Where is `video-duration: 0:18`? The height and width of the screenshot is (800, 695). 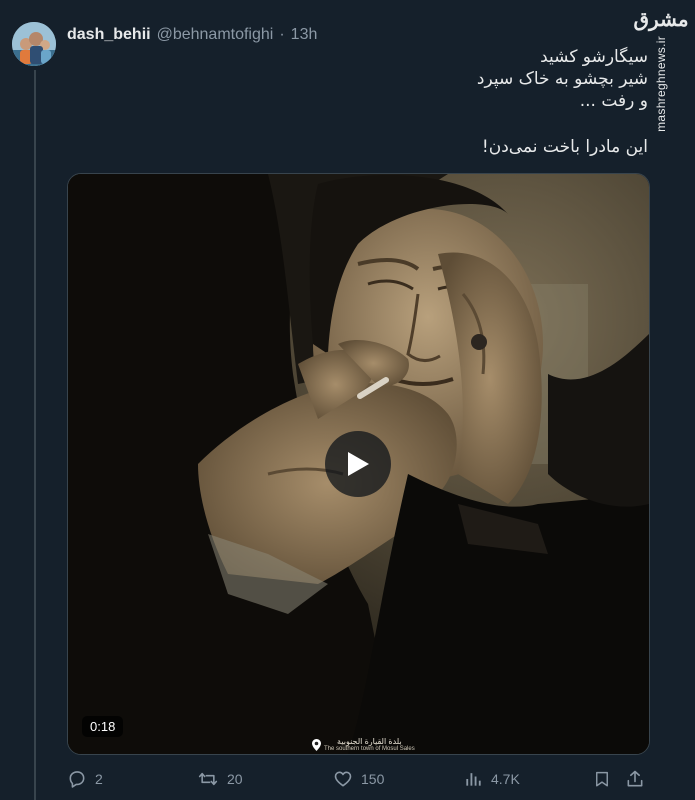
video-duration: 0:18 is located at coordinates (103, 726).